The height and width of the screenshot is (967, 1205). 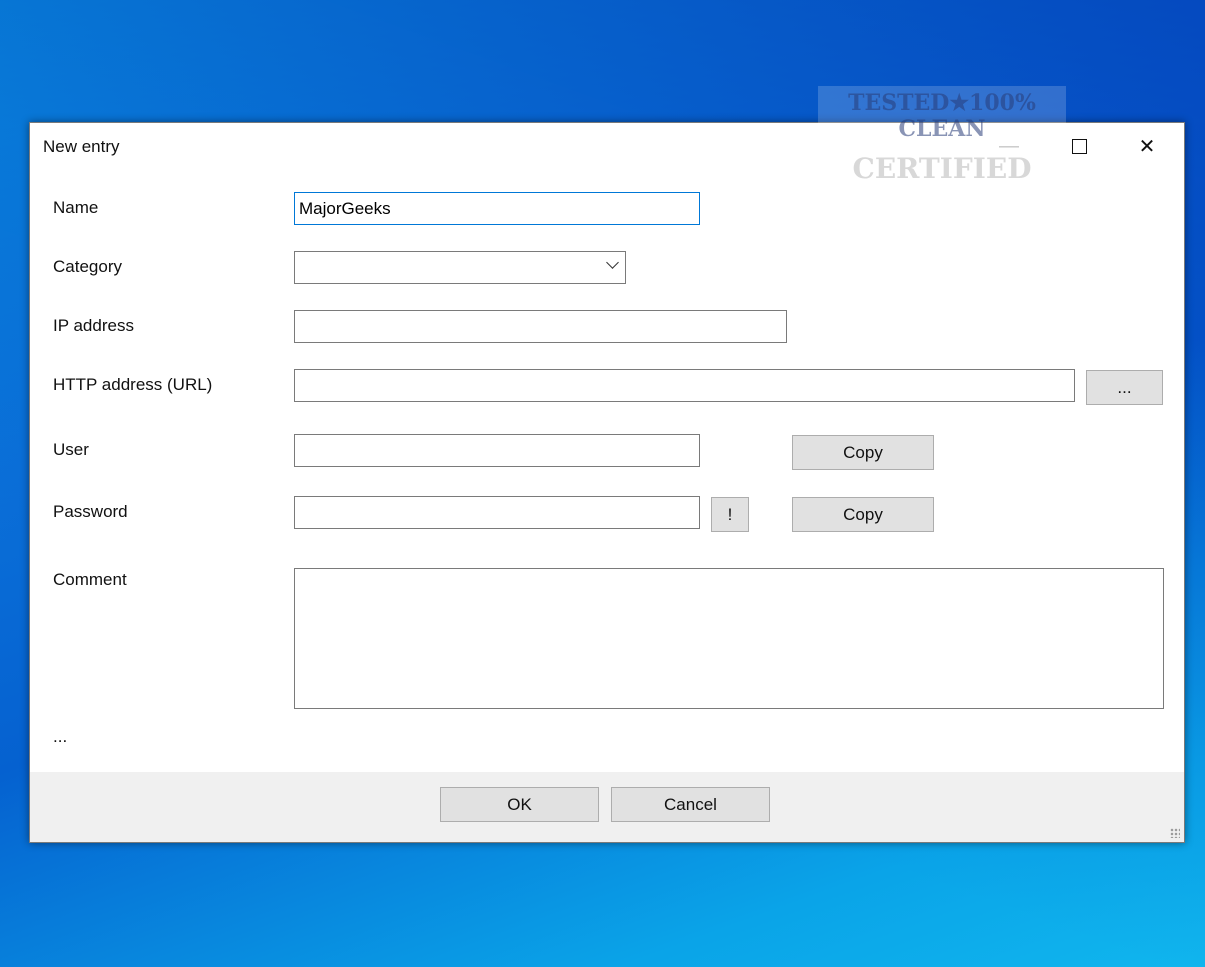 What do you see at coordinates (460, 267) in the screenshot?
I see `category-select` at bounding box center [460, 267].